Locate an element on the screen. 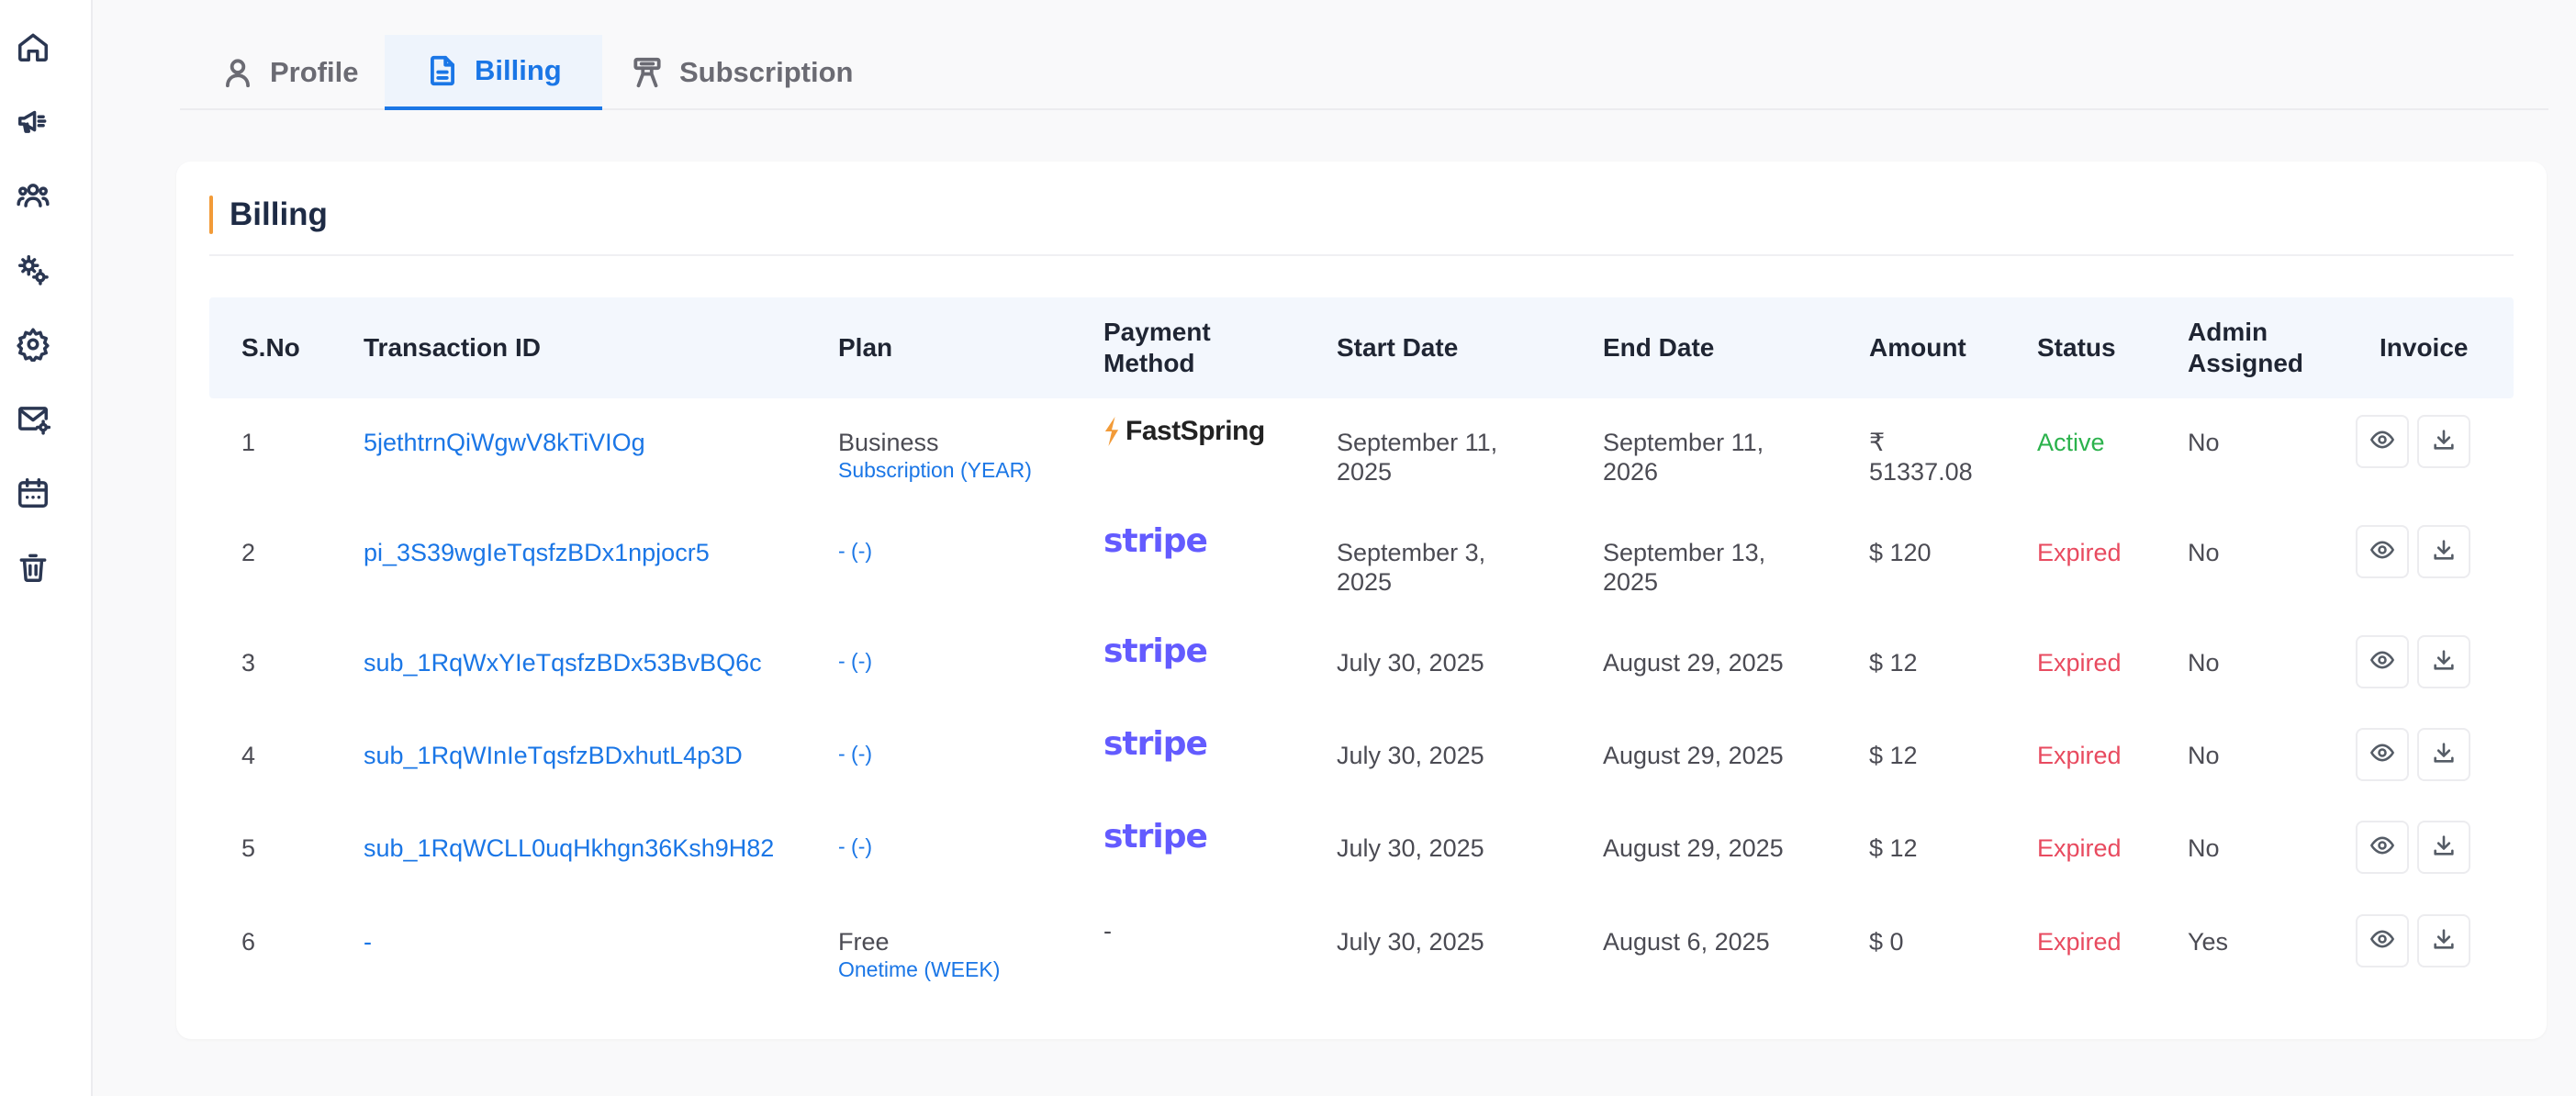 This screenshot has height=1096, width=2576. tab-billing: Billing is located at coordinates (493, 72).